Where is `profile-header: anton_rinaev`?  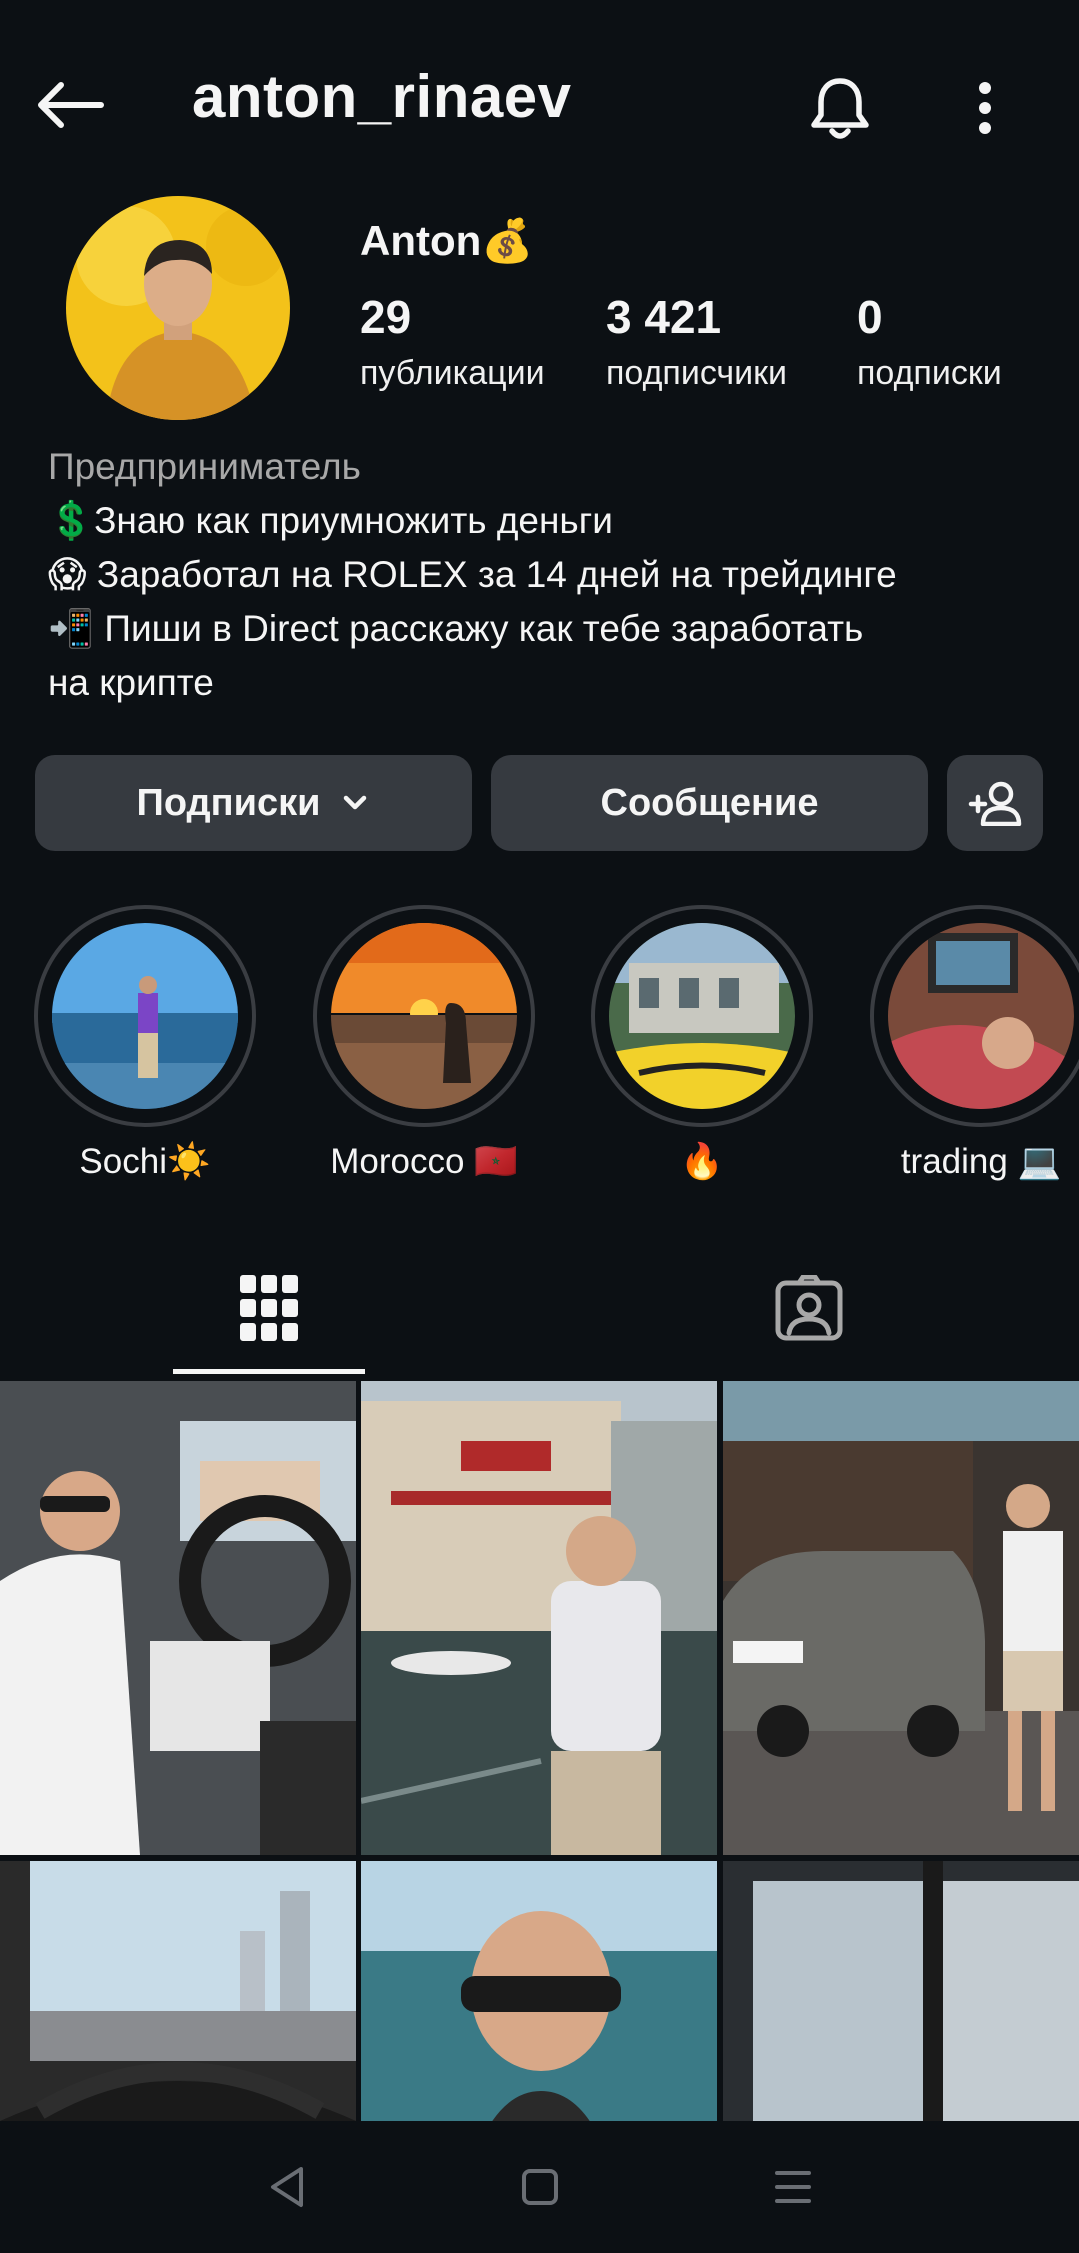
profile-header: anton_rinaev is located at coordinates (539, 100).